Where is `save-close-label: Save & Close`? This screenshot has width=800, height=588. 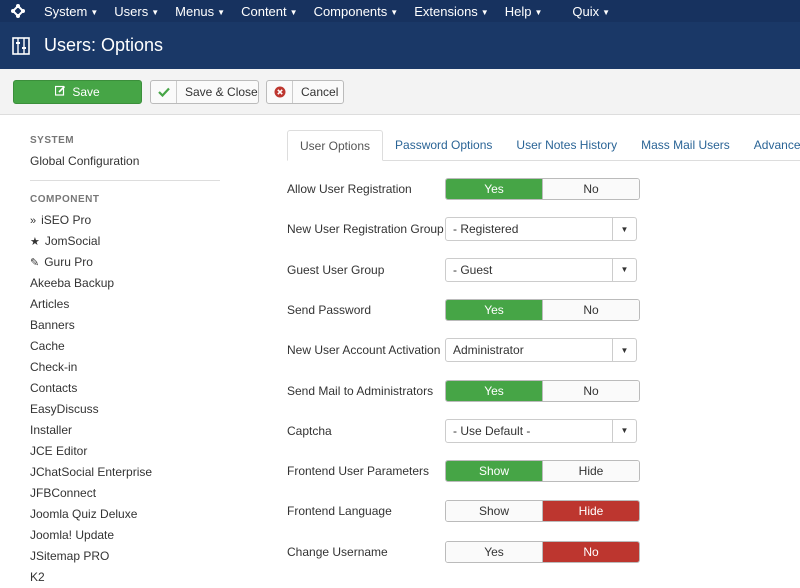 save-close-label: Save & Close is located at coordinates (221, 92).